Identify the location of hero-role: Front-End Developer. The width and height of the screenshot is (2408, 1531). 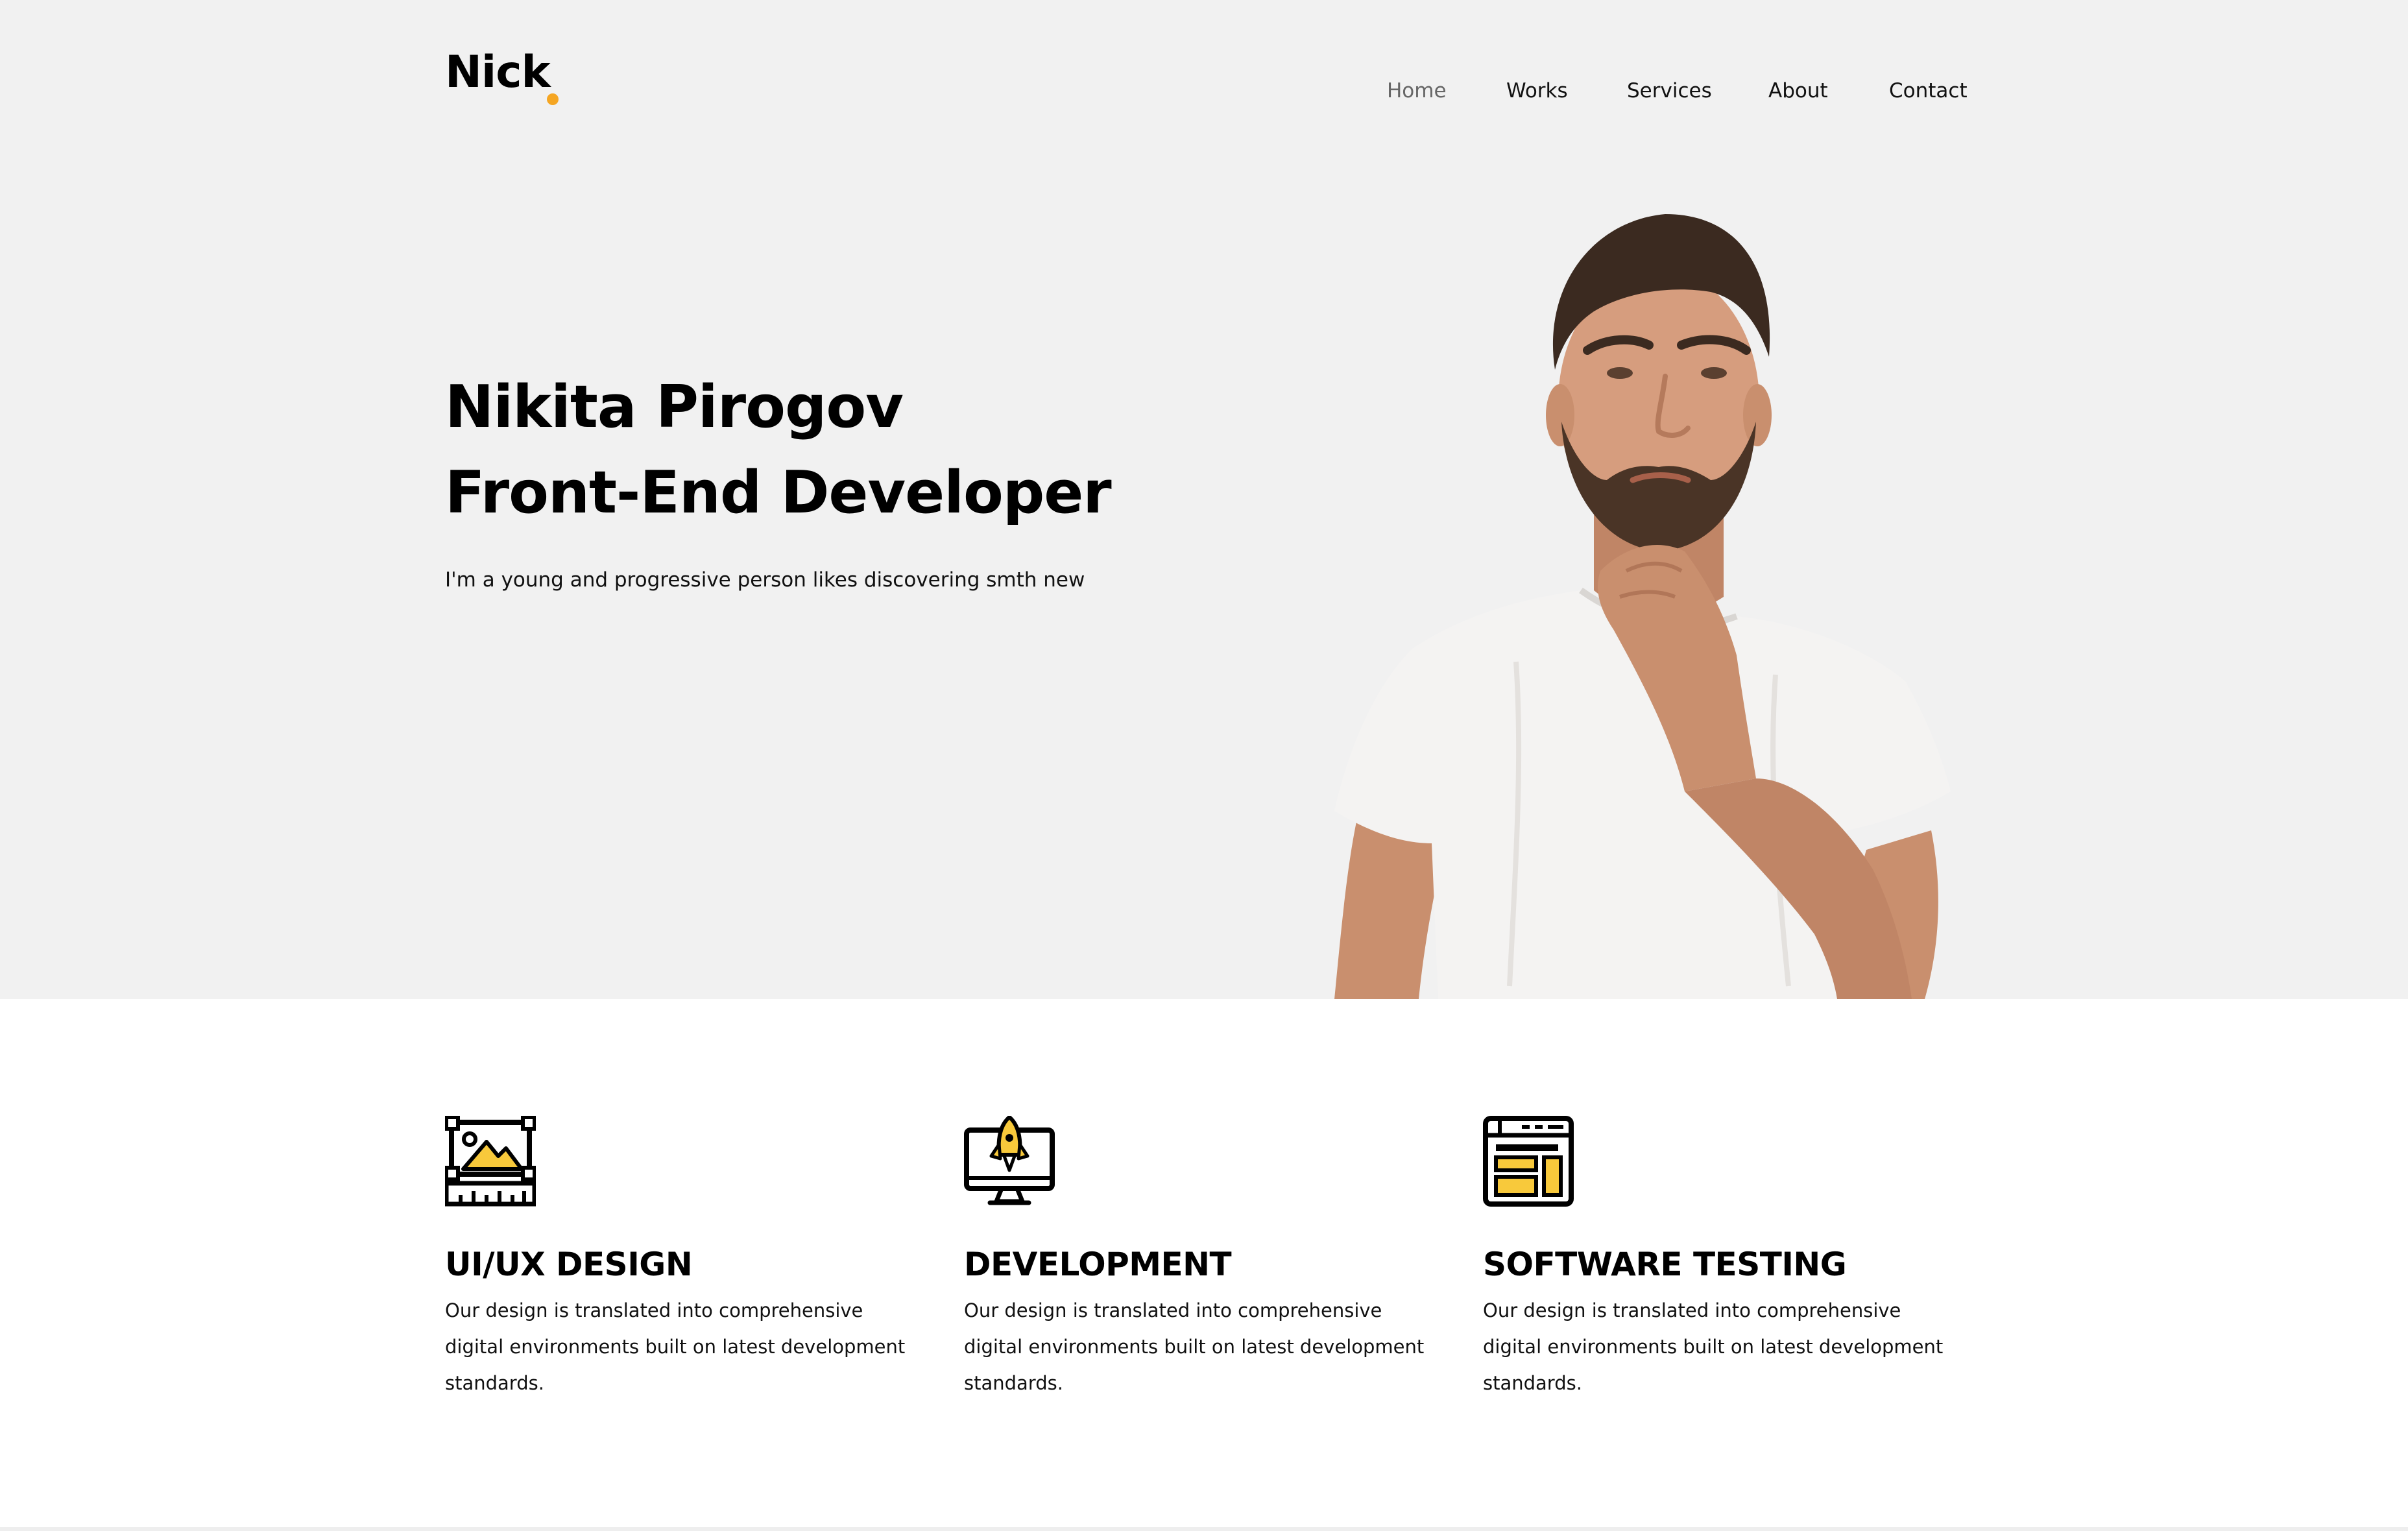
(778, 493).